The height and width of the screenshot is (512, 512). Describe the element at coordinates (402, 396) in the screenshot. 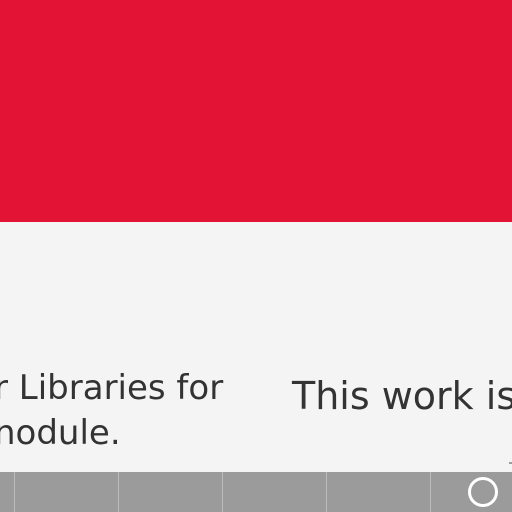

I see `right-text: This work is` at that location.